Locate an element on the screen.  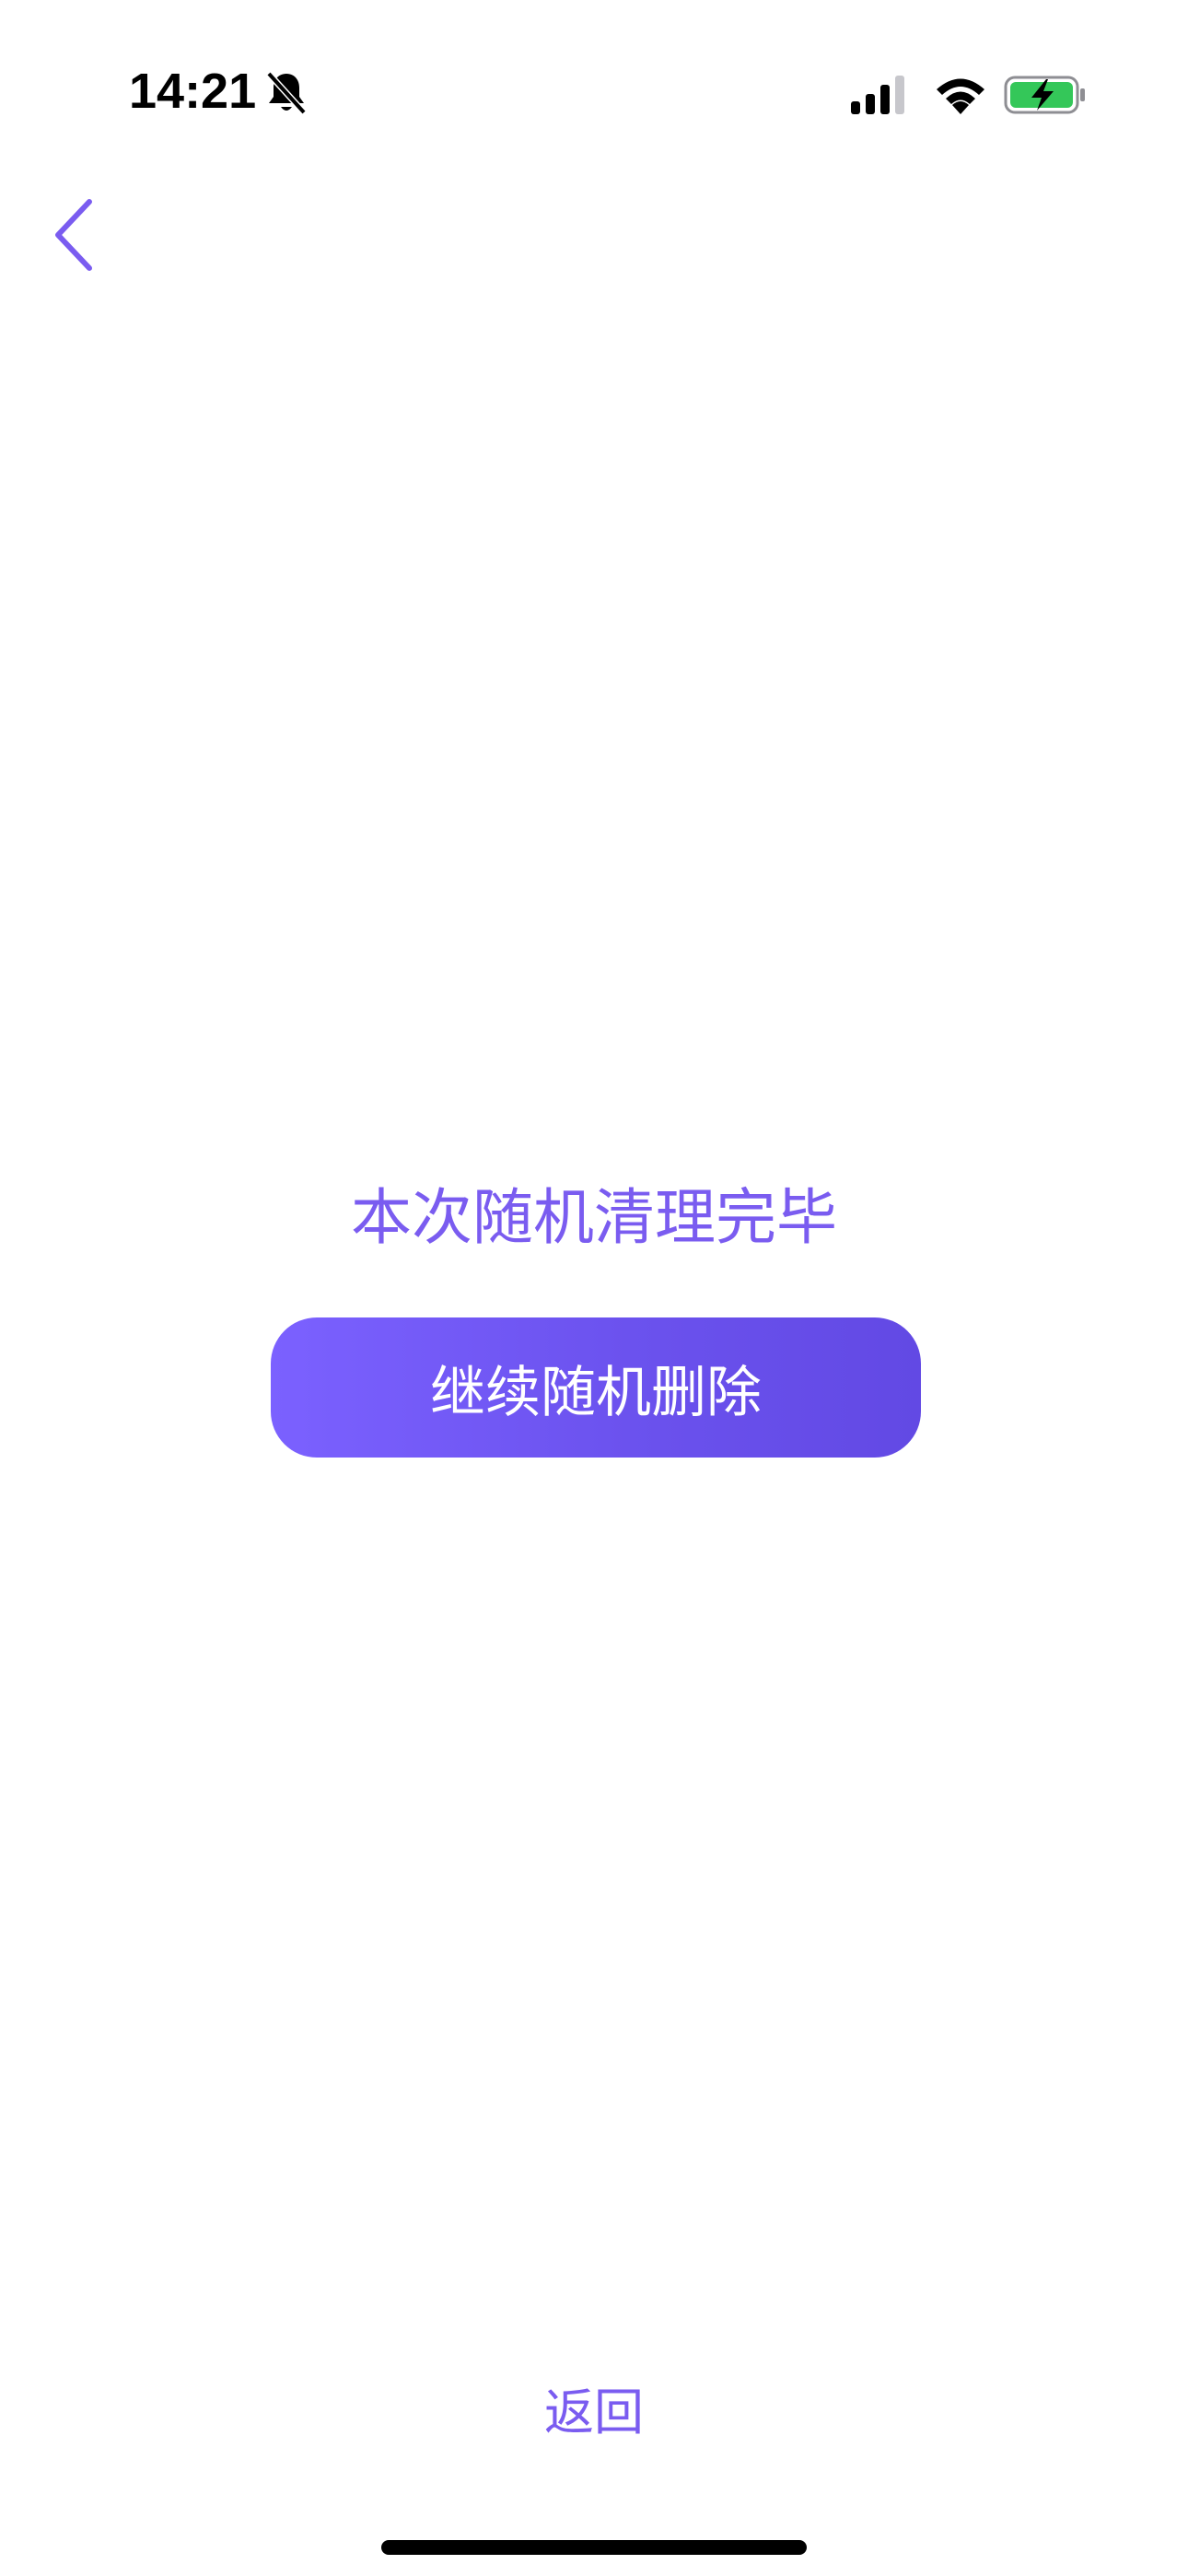
status-time: 14:21 is located at coordinates (193, 91).